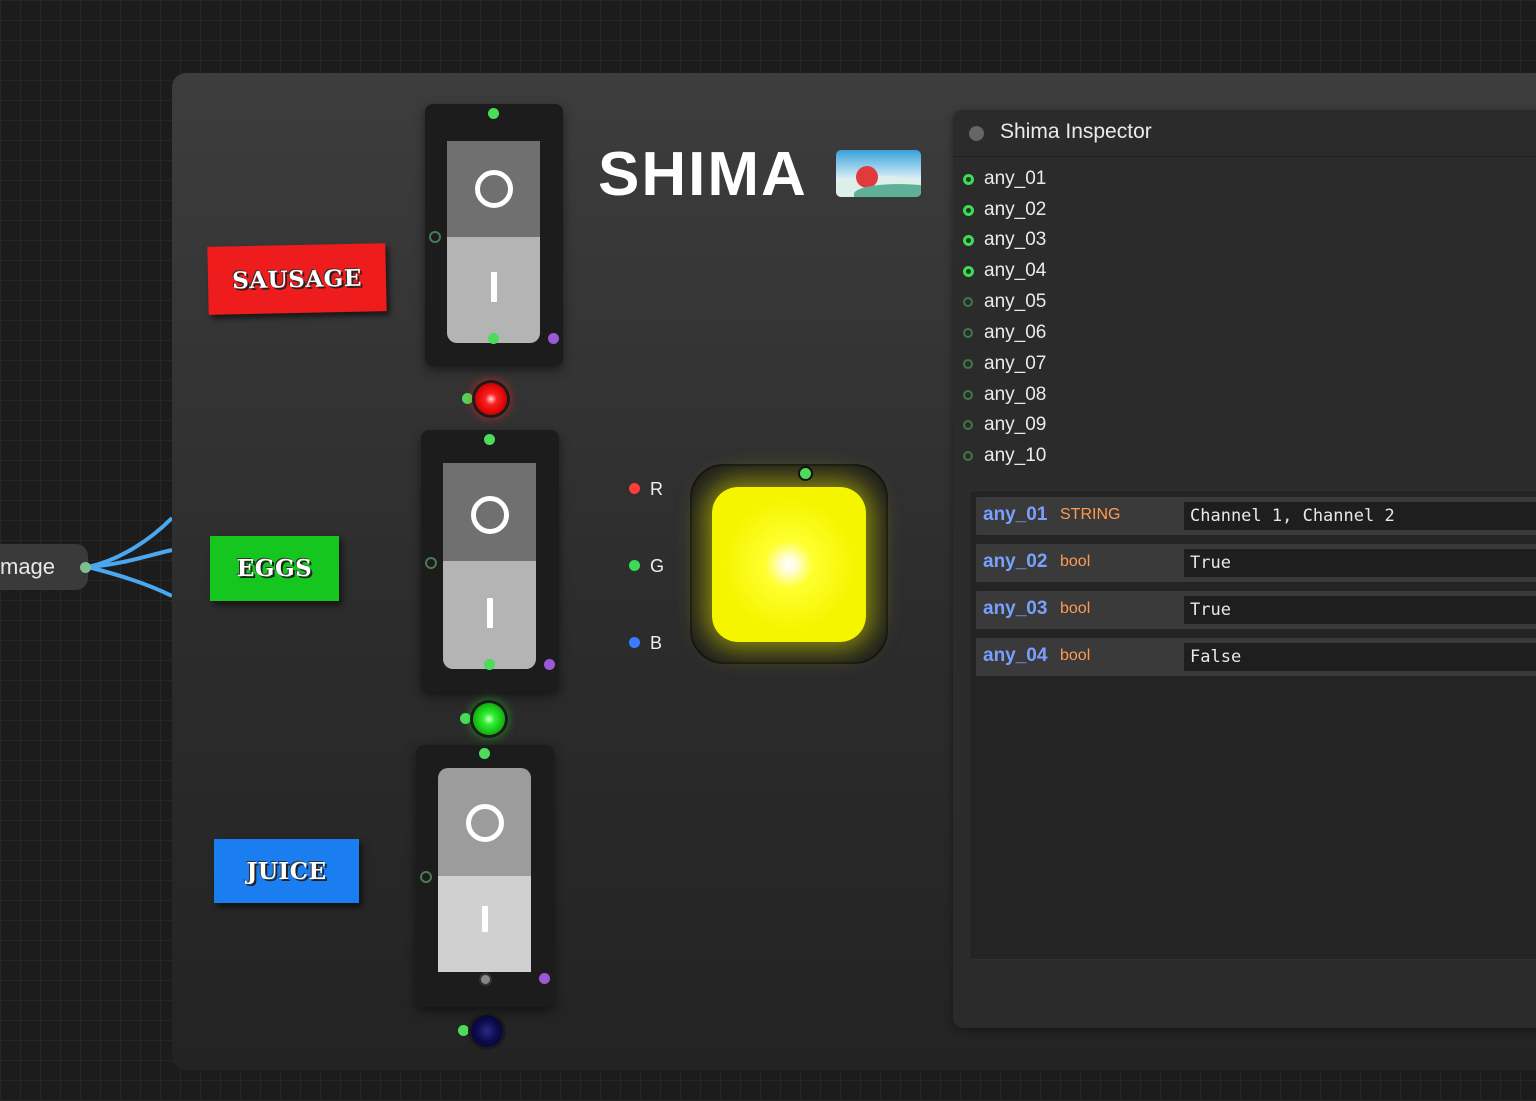  I want to click on eggs-button-label: EGGS, so click(274, 568).